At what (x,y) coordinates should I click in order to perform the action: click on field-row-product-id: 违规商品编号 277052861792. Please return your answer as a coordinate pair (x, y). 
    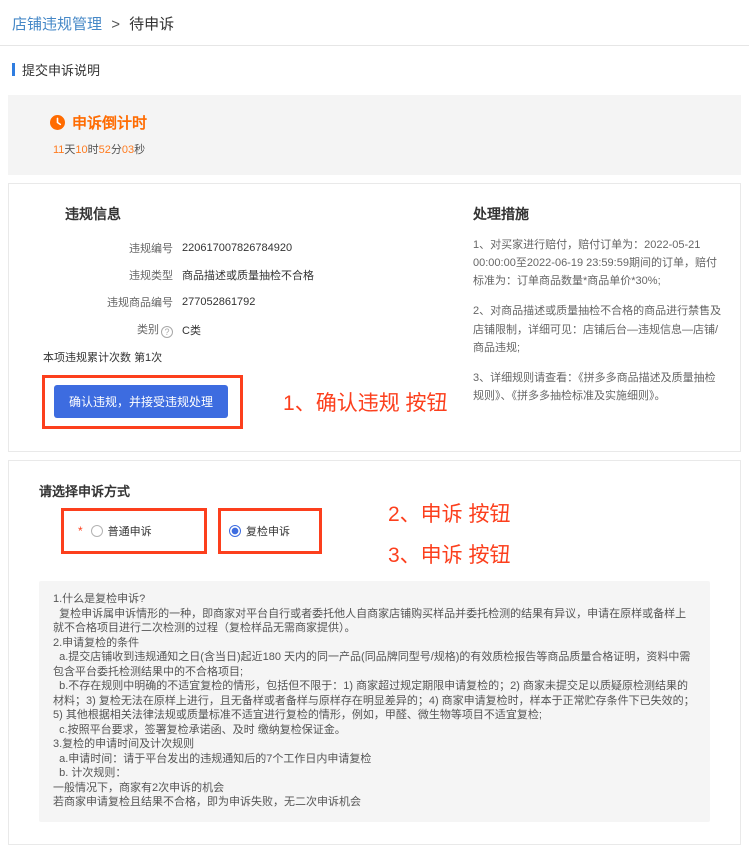
    Looking at the image, I should click on (249, 302).